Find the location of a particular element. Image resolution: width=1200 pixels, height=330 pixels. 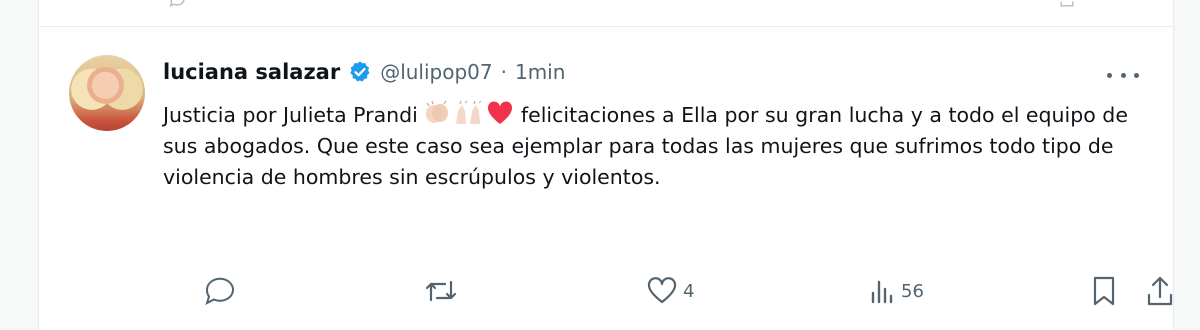

share-button is located at coordinates (1160, 291).